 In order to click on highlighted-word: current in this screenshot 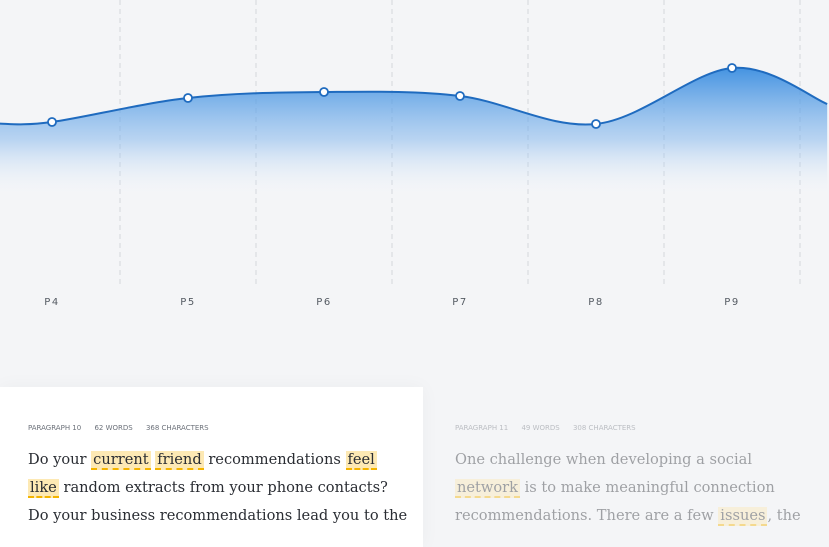, I will do `click(121, 460)`.